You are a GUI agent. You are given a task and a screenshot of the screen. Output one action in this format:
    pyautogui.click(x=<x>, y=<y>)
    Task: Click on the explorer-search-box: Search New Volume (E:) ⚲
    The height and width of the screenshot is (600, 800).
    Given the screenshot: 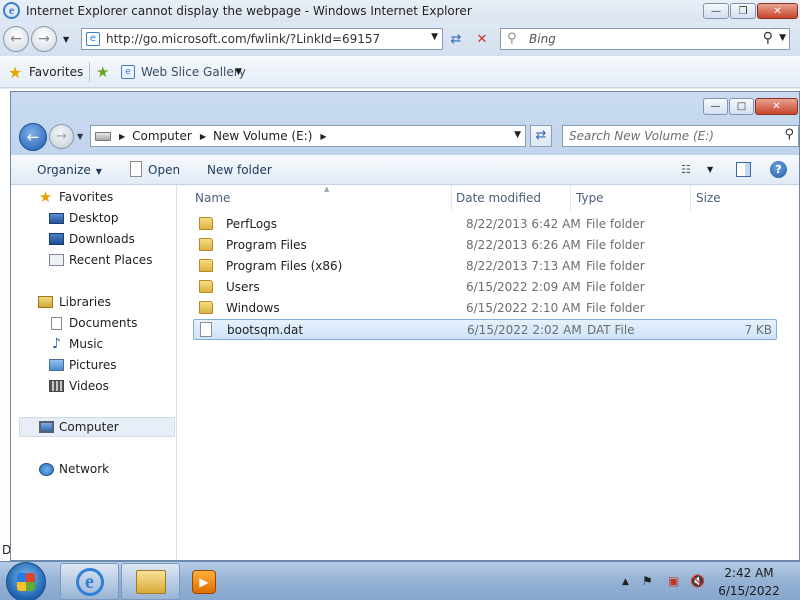 What is the action you would take?
    pyautogui.click(x=680, y=136)
    